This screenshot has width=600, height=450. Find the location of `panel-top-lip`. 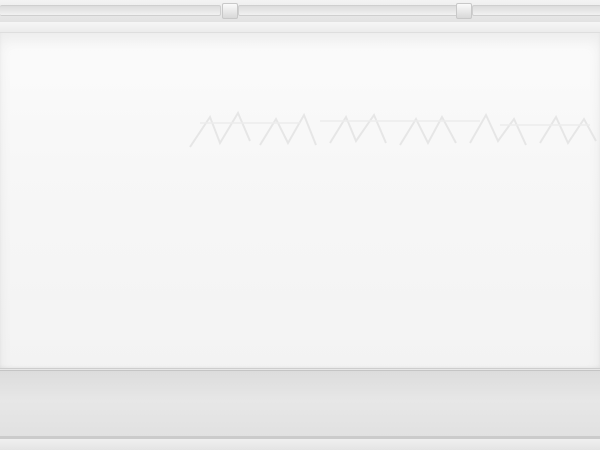

panel-top-lip is located at coordinates (300, 27).